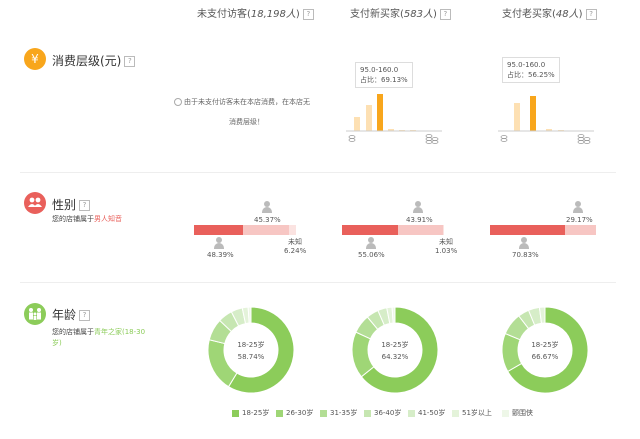  I want to click on male-percentage: 55.06%, so click(371, 255).